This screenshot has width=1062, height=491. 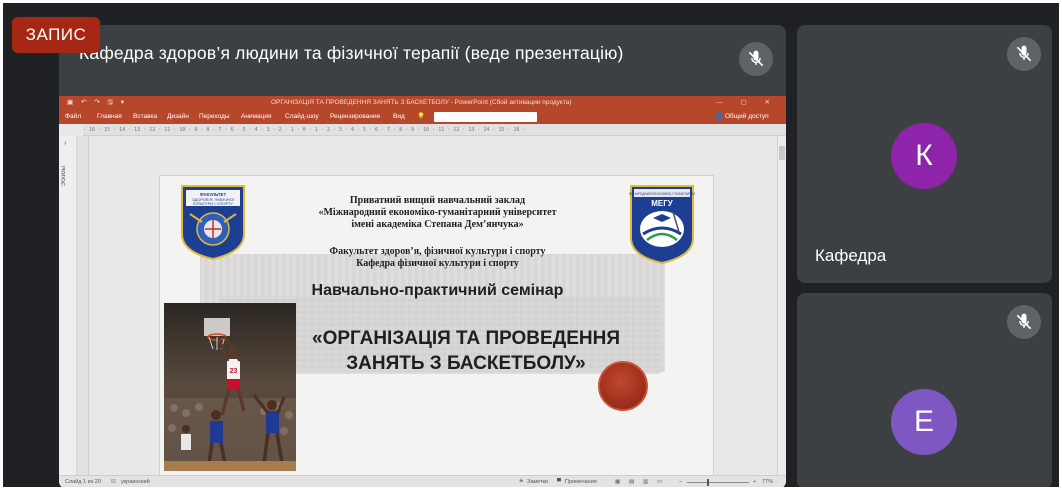 I want to click on ribbon-tab-review: Рецензирование, so click(x=355, y=117).